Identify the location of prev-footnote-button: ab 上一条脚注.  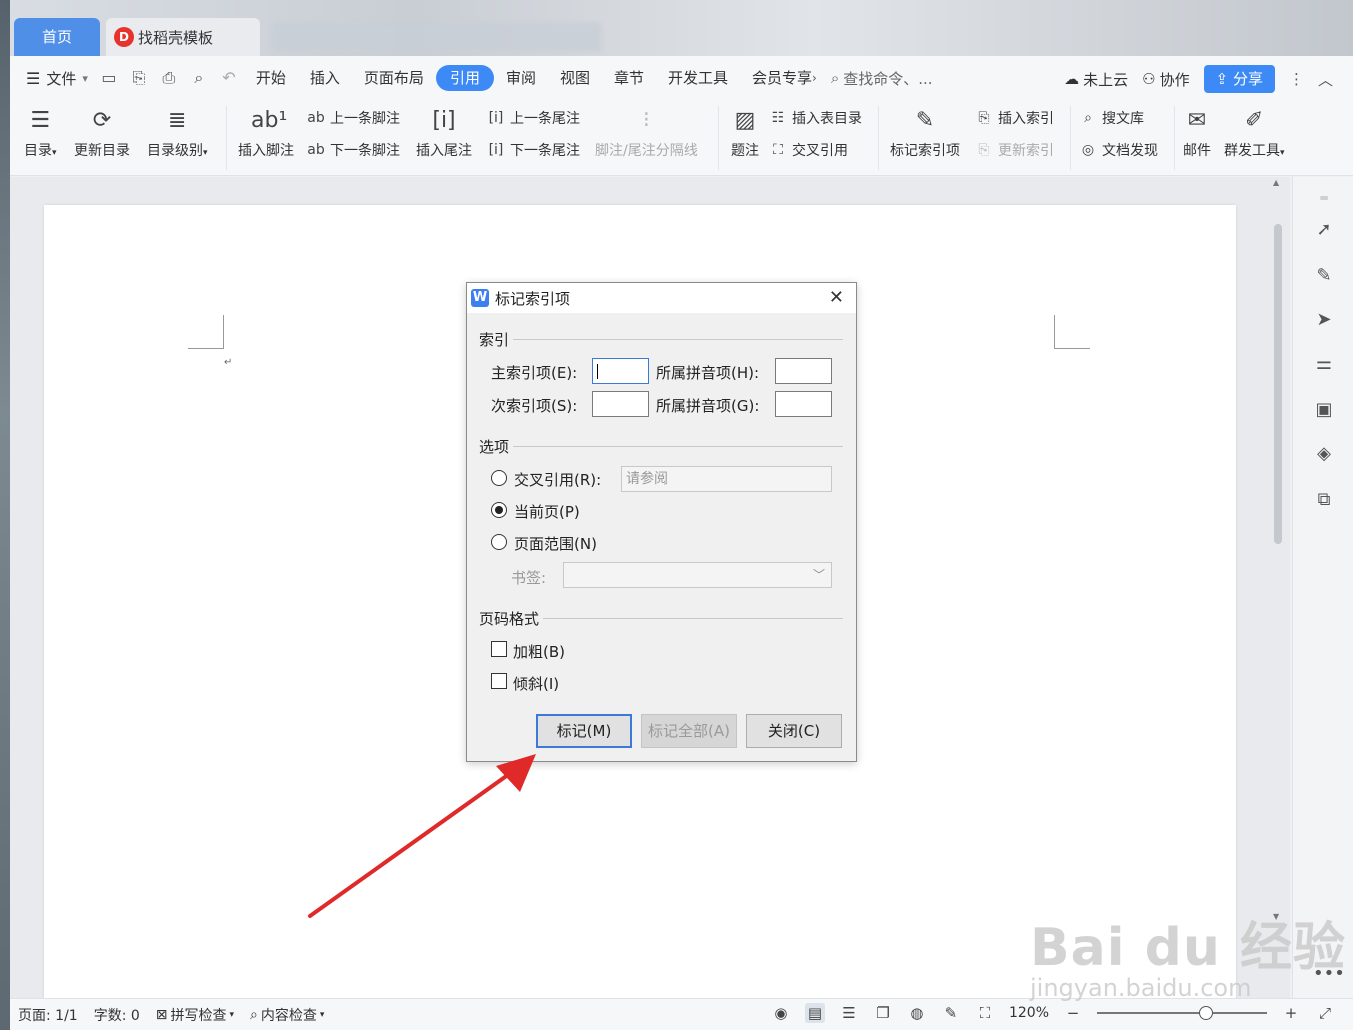
(353, 118).